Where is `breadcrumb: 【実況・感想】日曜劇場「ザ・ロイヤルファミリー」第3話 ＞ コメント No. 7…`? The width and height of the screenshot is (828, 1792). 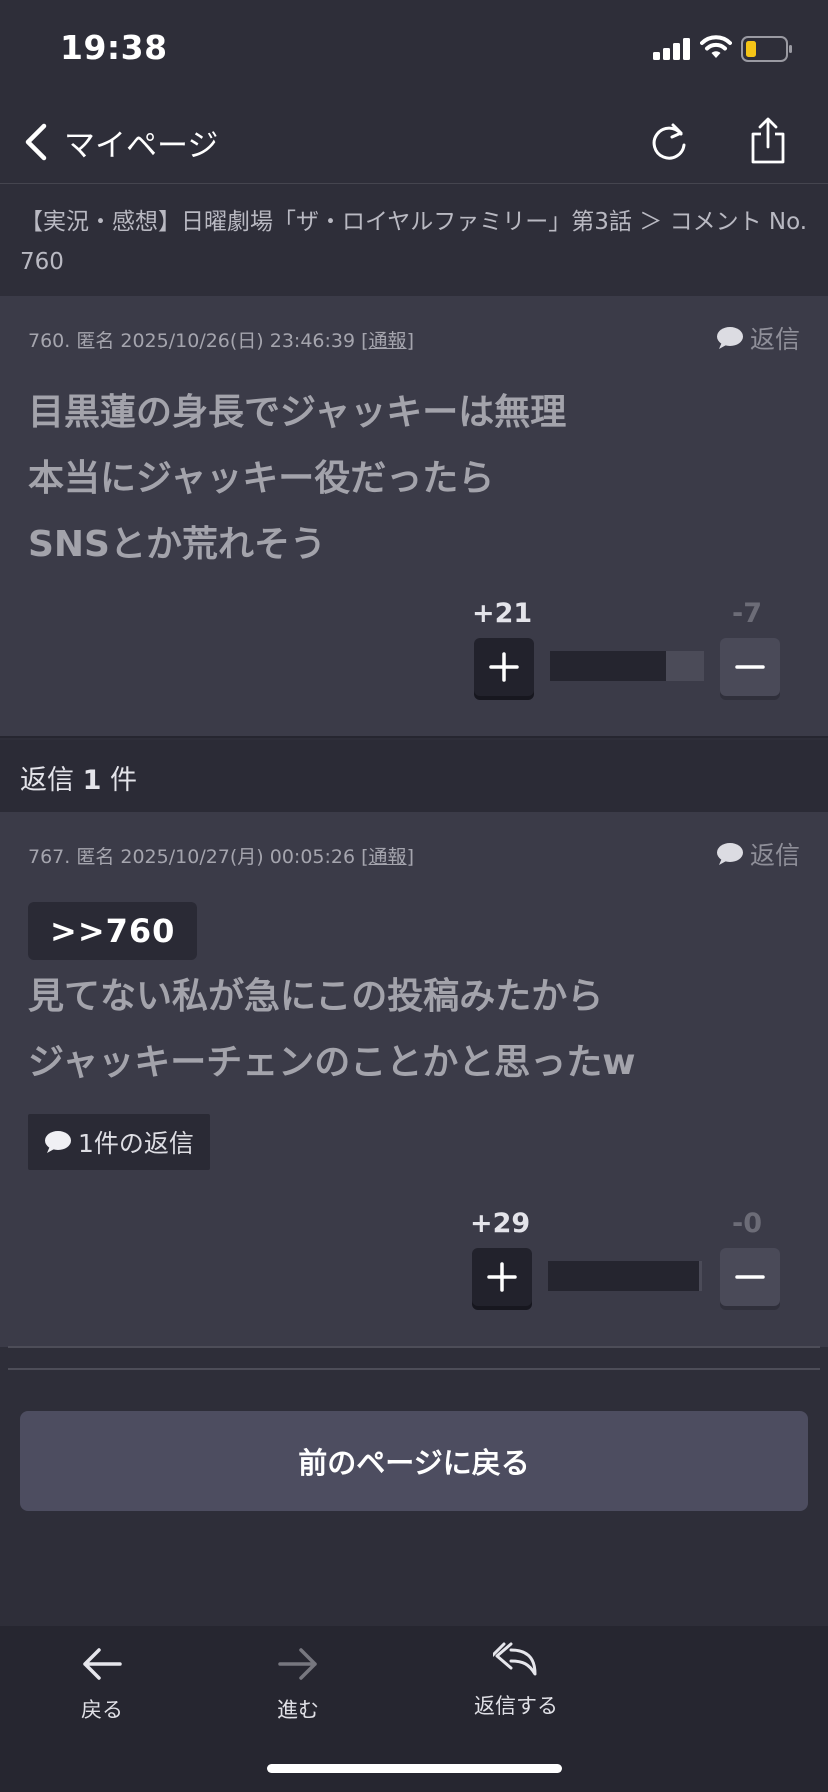 breadcrumb: 【実況・感想】日曜劇場「ザ・ロイヤルファミリー」第3話 ＞ コメント No. 7… is located at coordinates (415, 242).